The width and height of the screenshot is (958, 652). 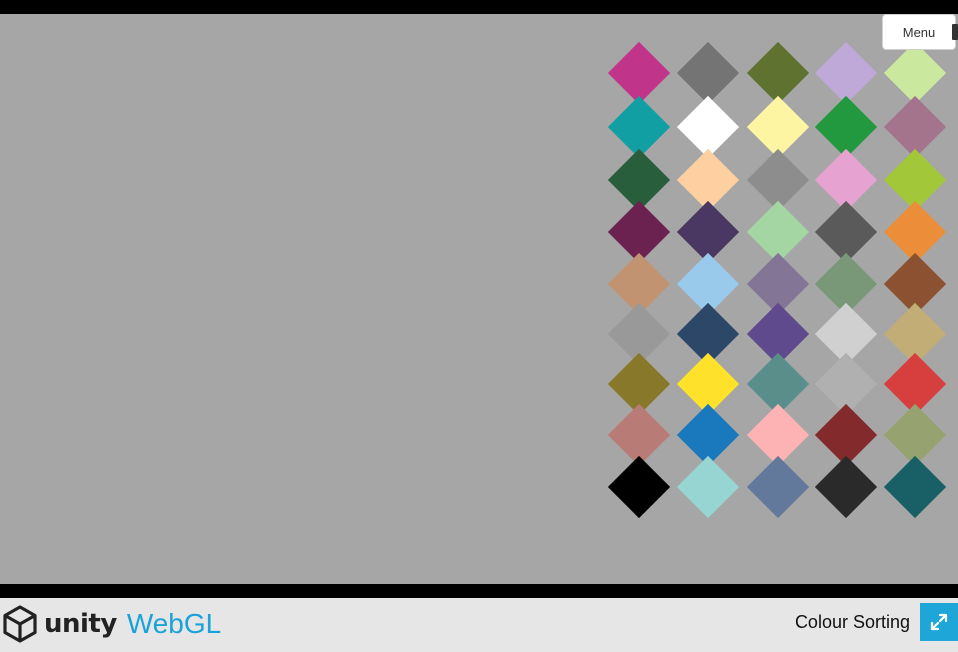 I want to click on fullscreen-button, so click(x=939, y=622).